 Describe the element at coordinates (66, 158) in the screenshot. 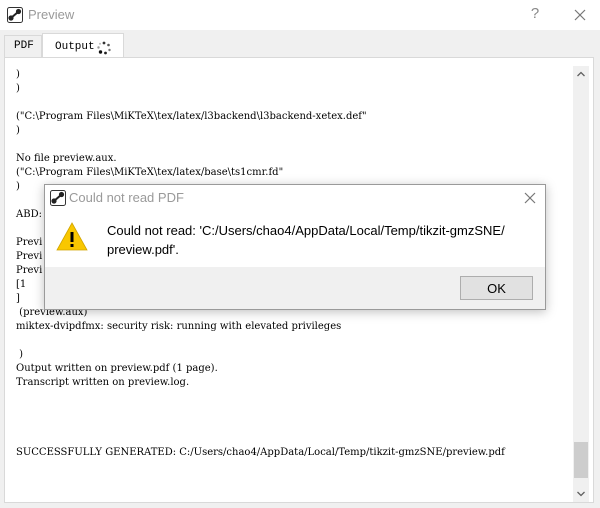

I see `log-line: No file preview.aux.` at that location.